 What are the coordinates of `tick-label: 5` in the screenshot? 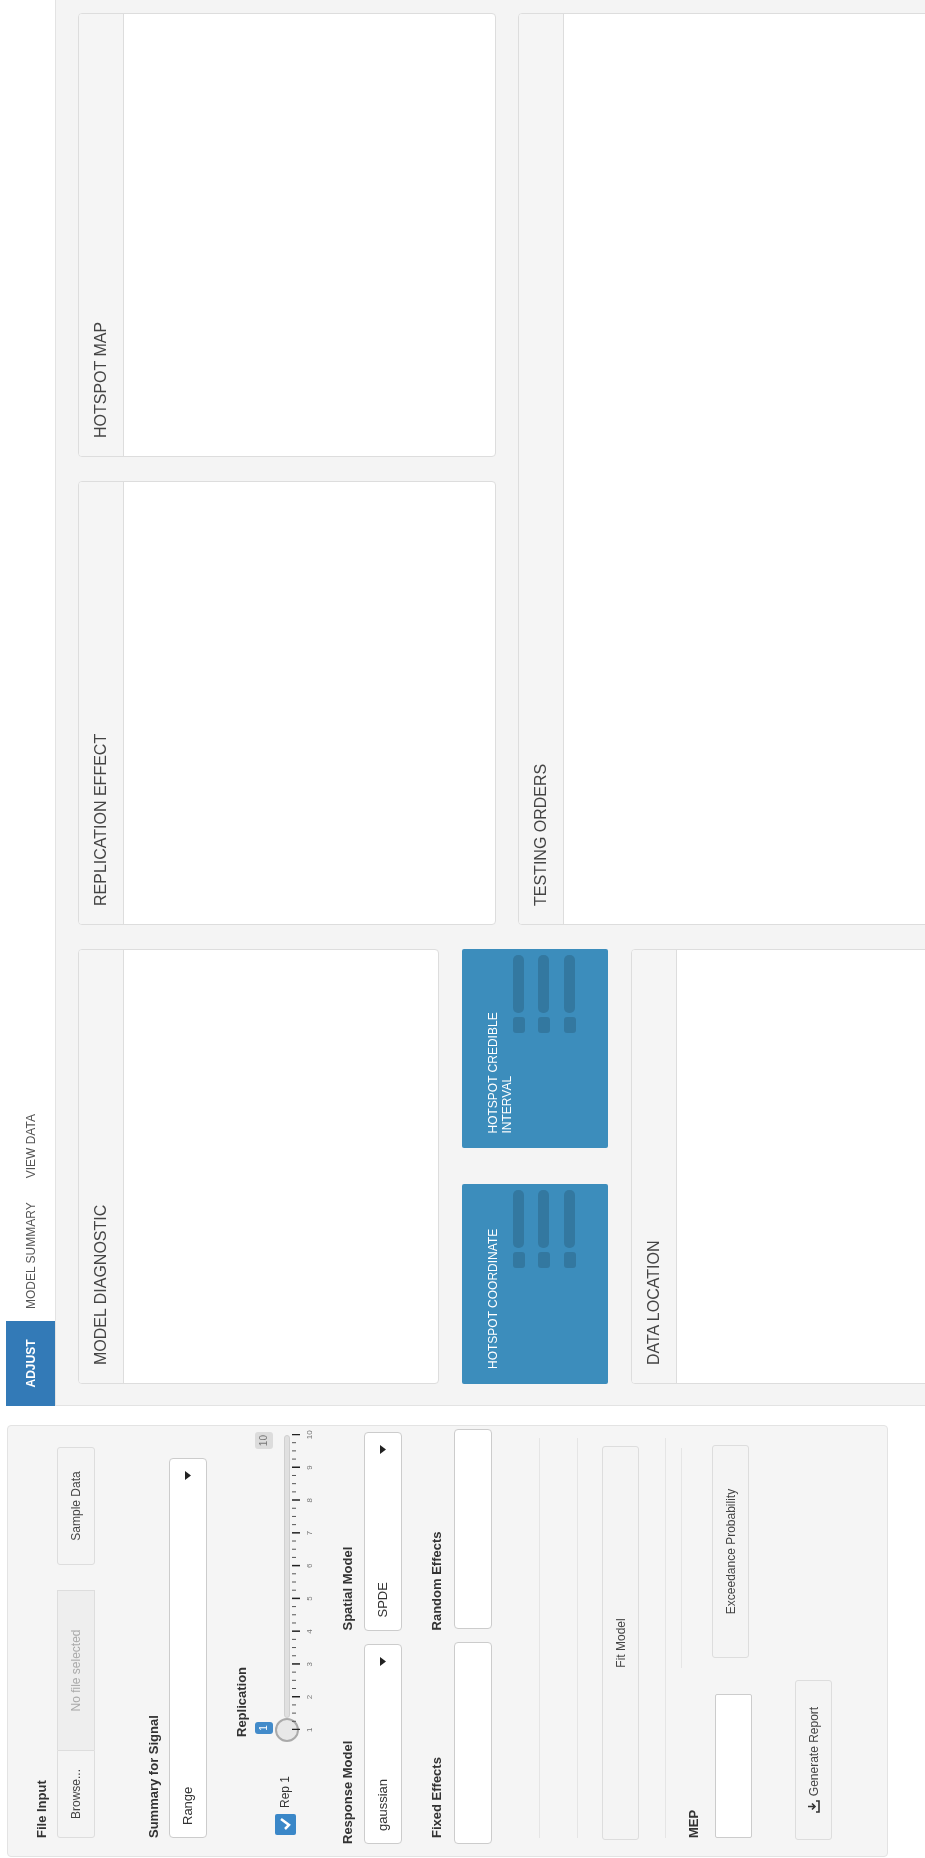 It's located at (309, 1598).